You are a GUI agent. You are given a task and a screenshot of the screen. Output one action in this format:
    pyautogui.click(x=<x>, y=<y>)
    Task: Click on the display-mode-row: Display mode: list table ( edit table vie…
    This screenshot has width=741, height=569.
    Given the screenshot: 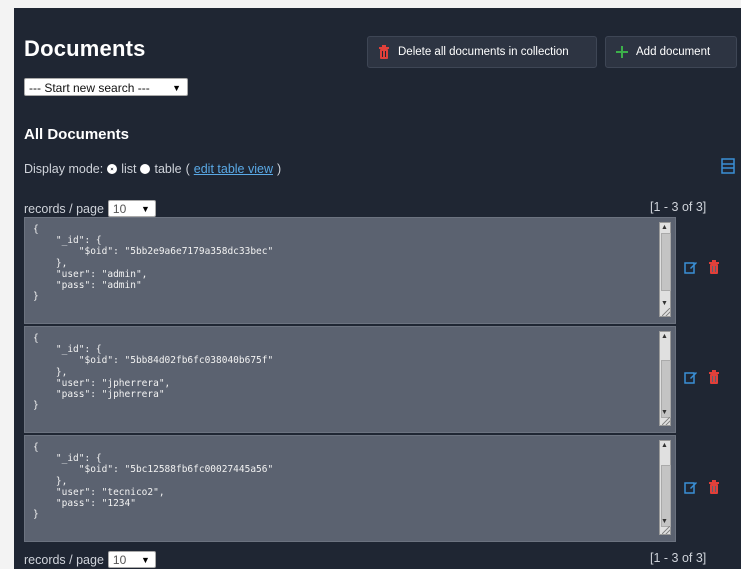 What is the action you would take?
    pyautogui.click(x=152, y=169)
    